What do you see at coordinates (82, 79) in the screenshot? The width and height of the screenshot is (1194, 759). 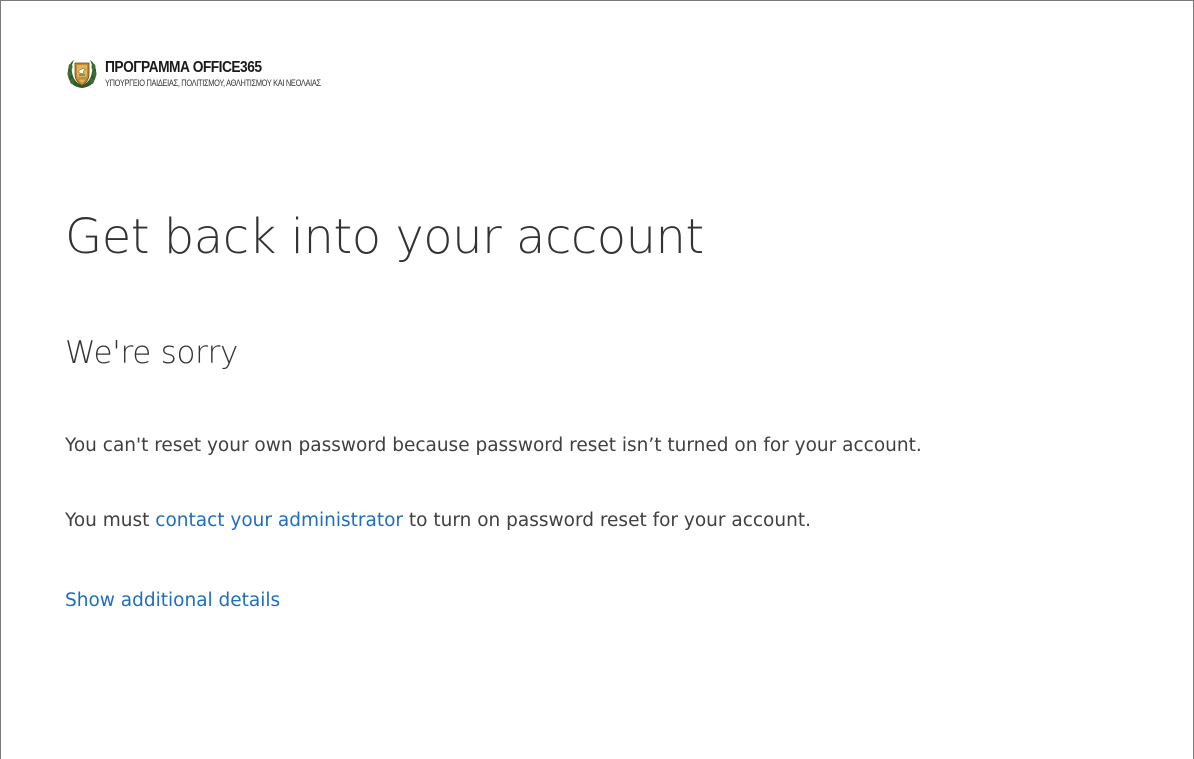 I see `svg-text: 1960` at bounding box center [82, 79].